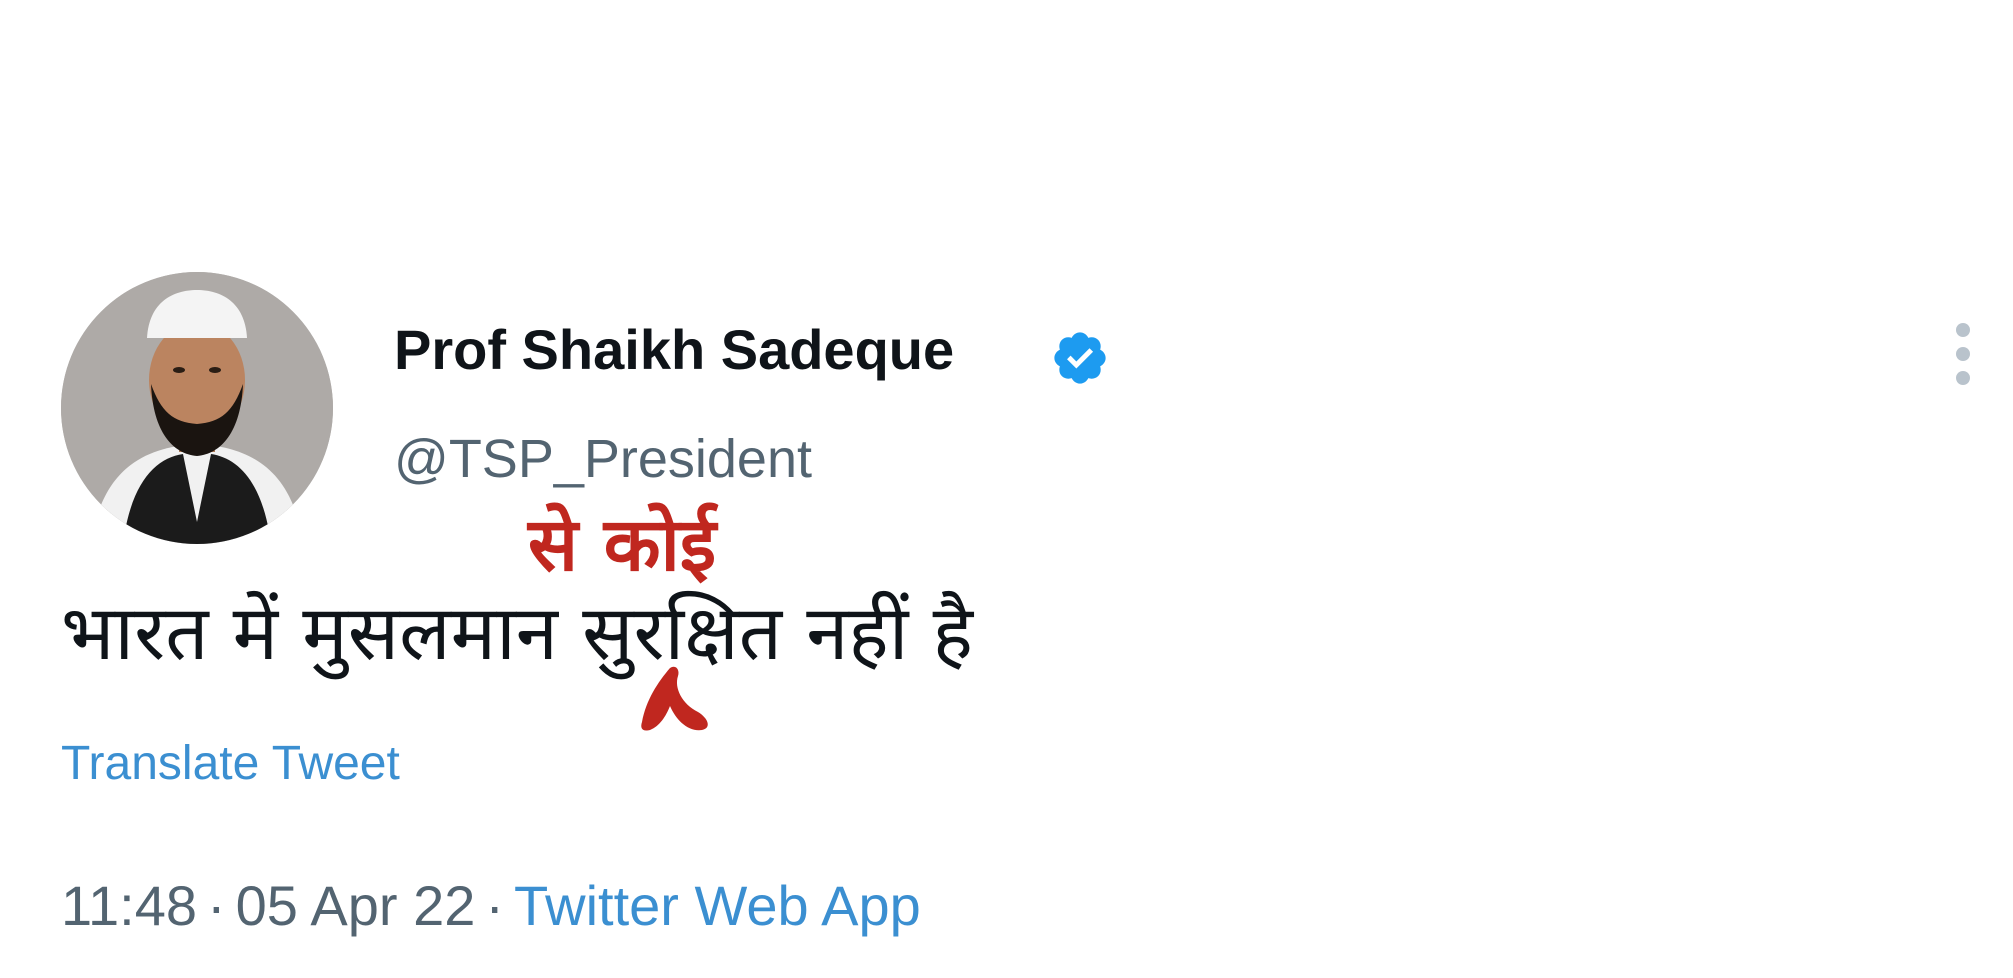 This screenshot has height=978, width=2013. What do you see at coordinates (674, 698) in the screenshot?
I see `annotation-caret-mark` at bounding box center [674, 698].